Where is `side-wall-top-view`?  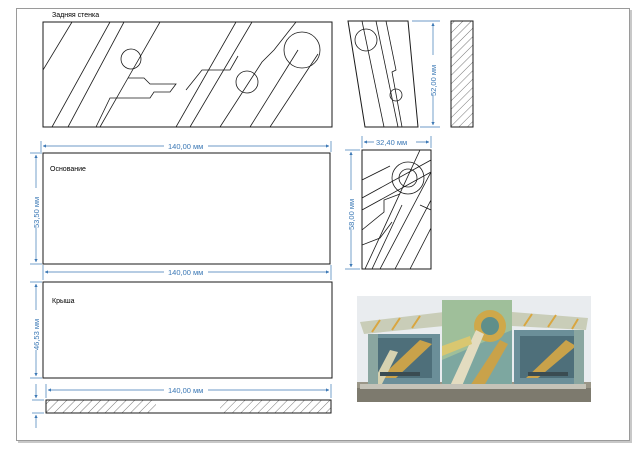
side-wall-top-view is located at coordinates (383, 74).